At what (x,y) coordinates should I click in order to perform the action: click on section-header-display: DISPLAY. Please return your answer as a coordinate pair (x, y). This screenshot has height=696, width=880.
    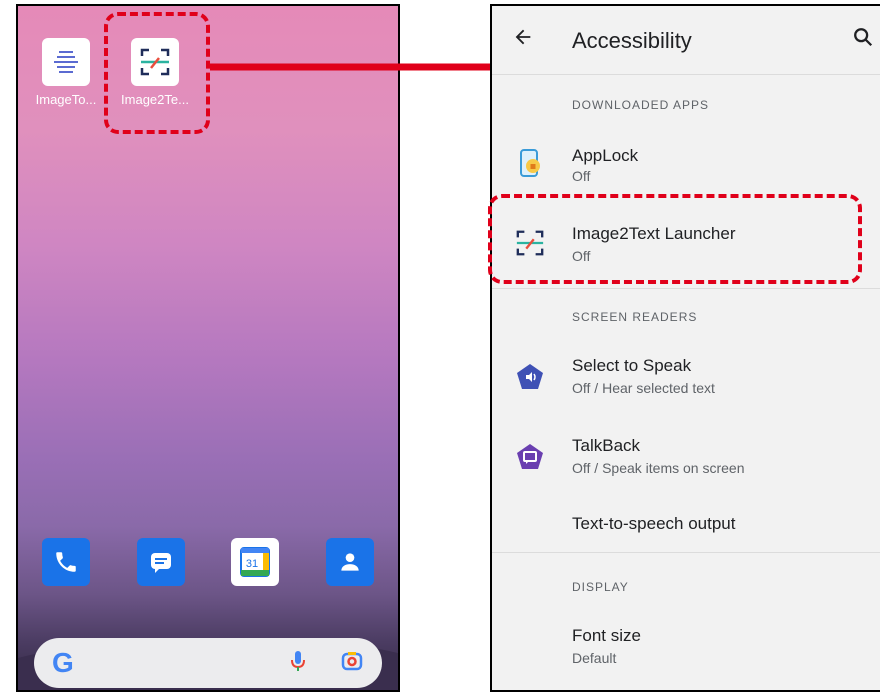
    Looking at the image, I should click on (600, 587).